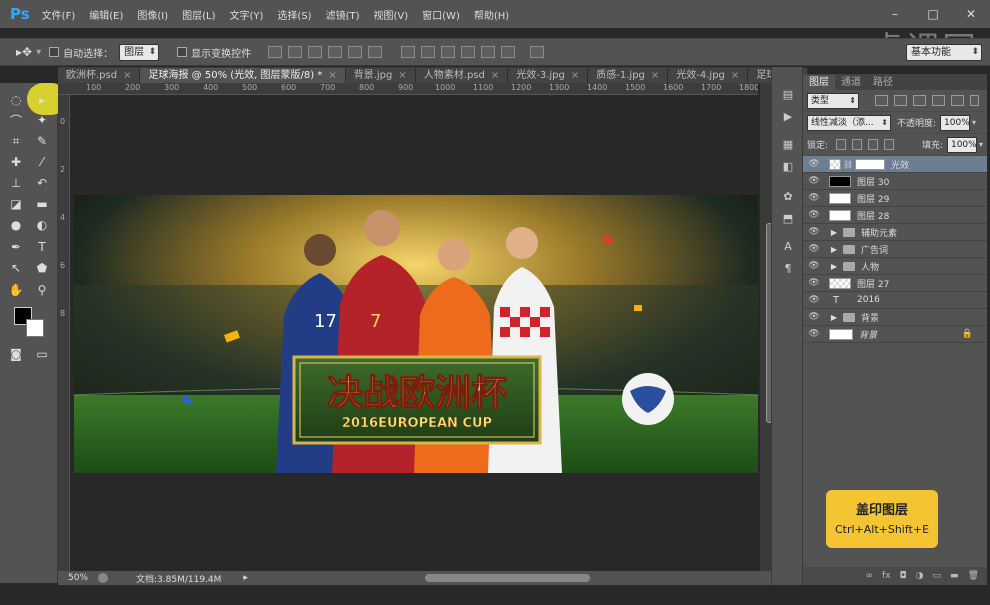 The width and height of the screenshot is (990, 605). What do you see at coordinates (375, 52) in the screenshot?
I see `align-right-icon` at bounding box center [375, 52].